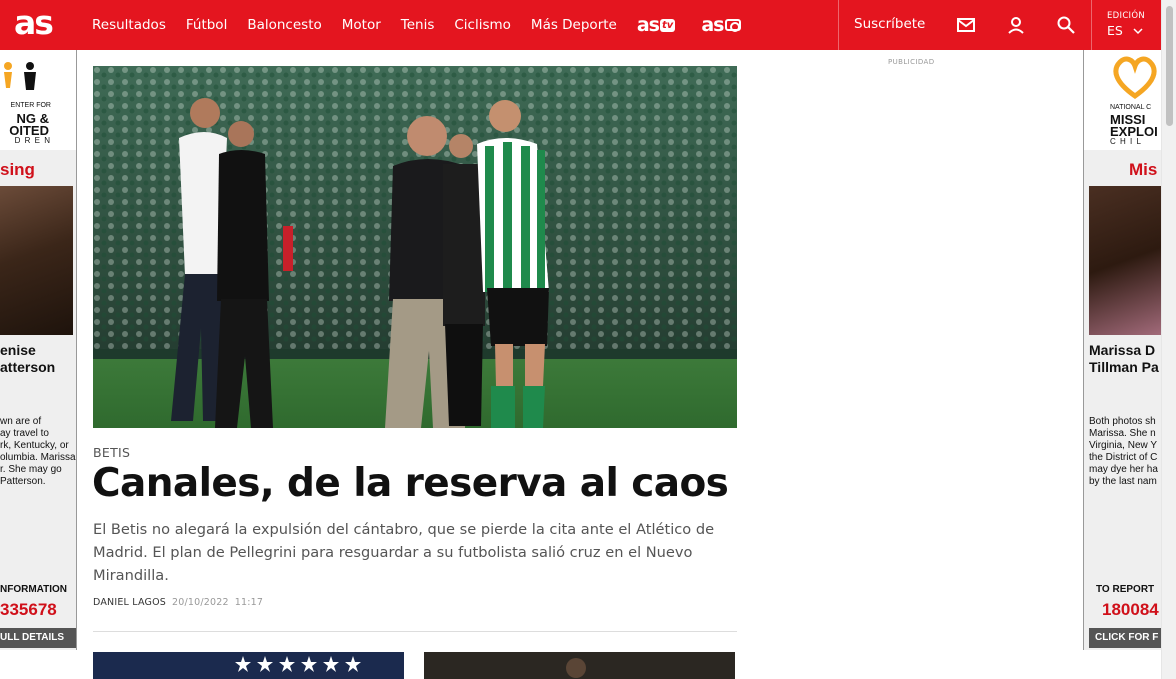 This screenshot has width=1176, height=679. I want to click on children-silhouette-icon, so click(20, 76).